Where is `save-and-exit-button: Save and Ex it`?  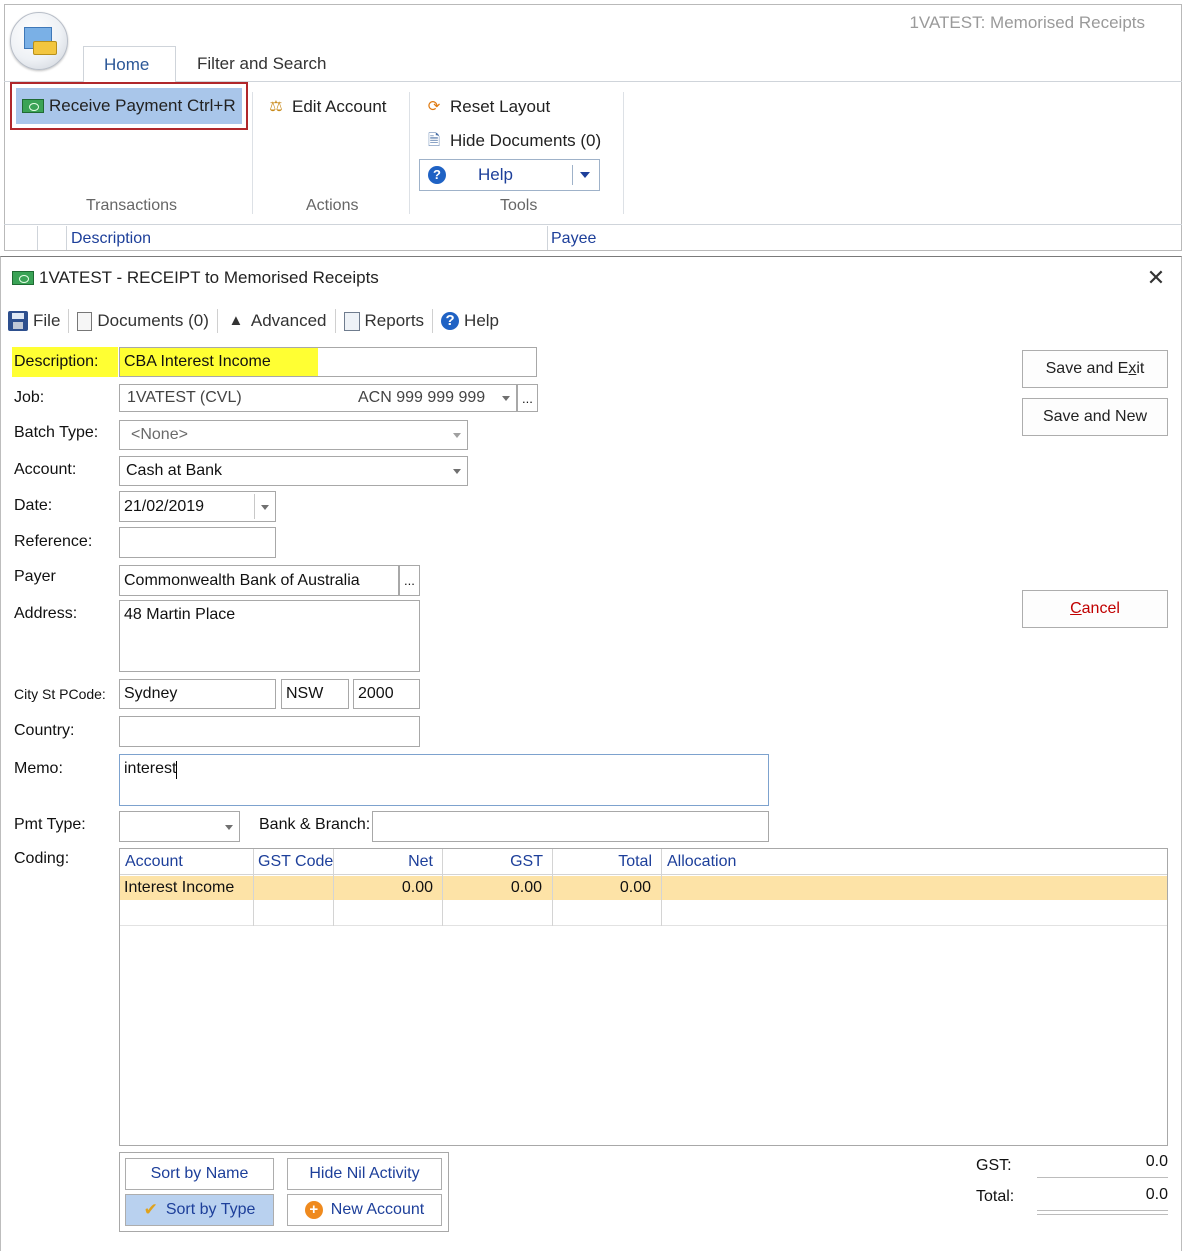 save-and-exit-button: Save and Ex it is located at coordinates (1095, 369).